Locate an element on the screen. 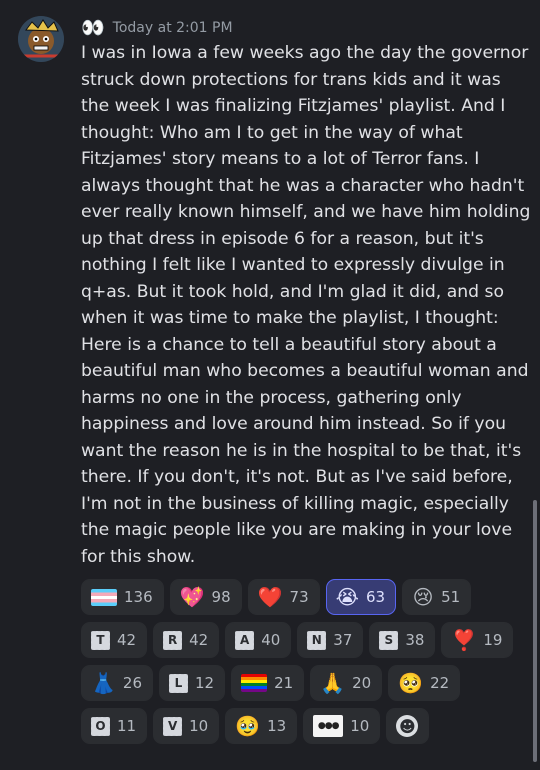 The height and width of the screenshot is (770, 540). reaction-pill: 🥺 22 is located at coordinates (424, 683).